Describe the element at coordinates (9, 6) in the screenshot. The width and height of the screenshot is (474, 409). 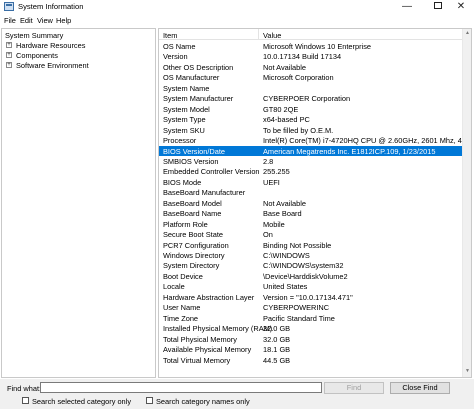
I see `system-information-app-icon` at that location.